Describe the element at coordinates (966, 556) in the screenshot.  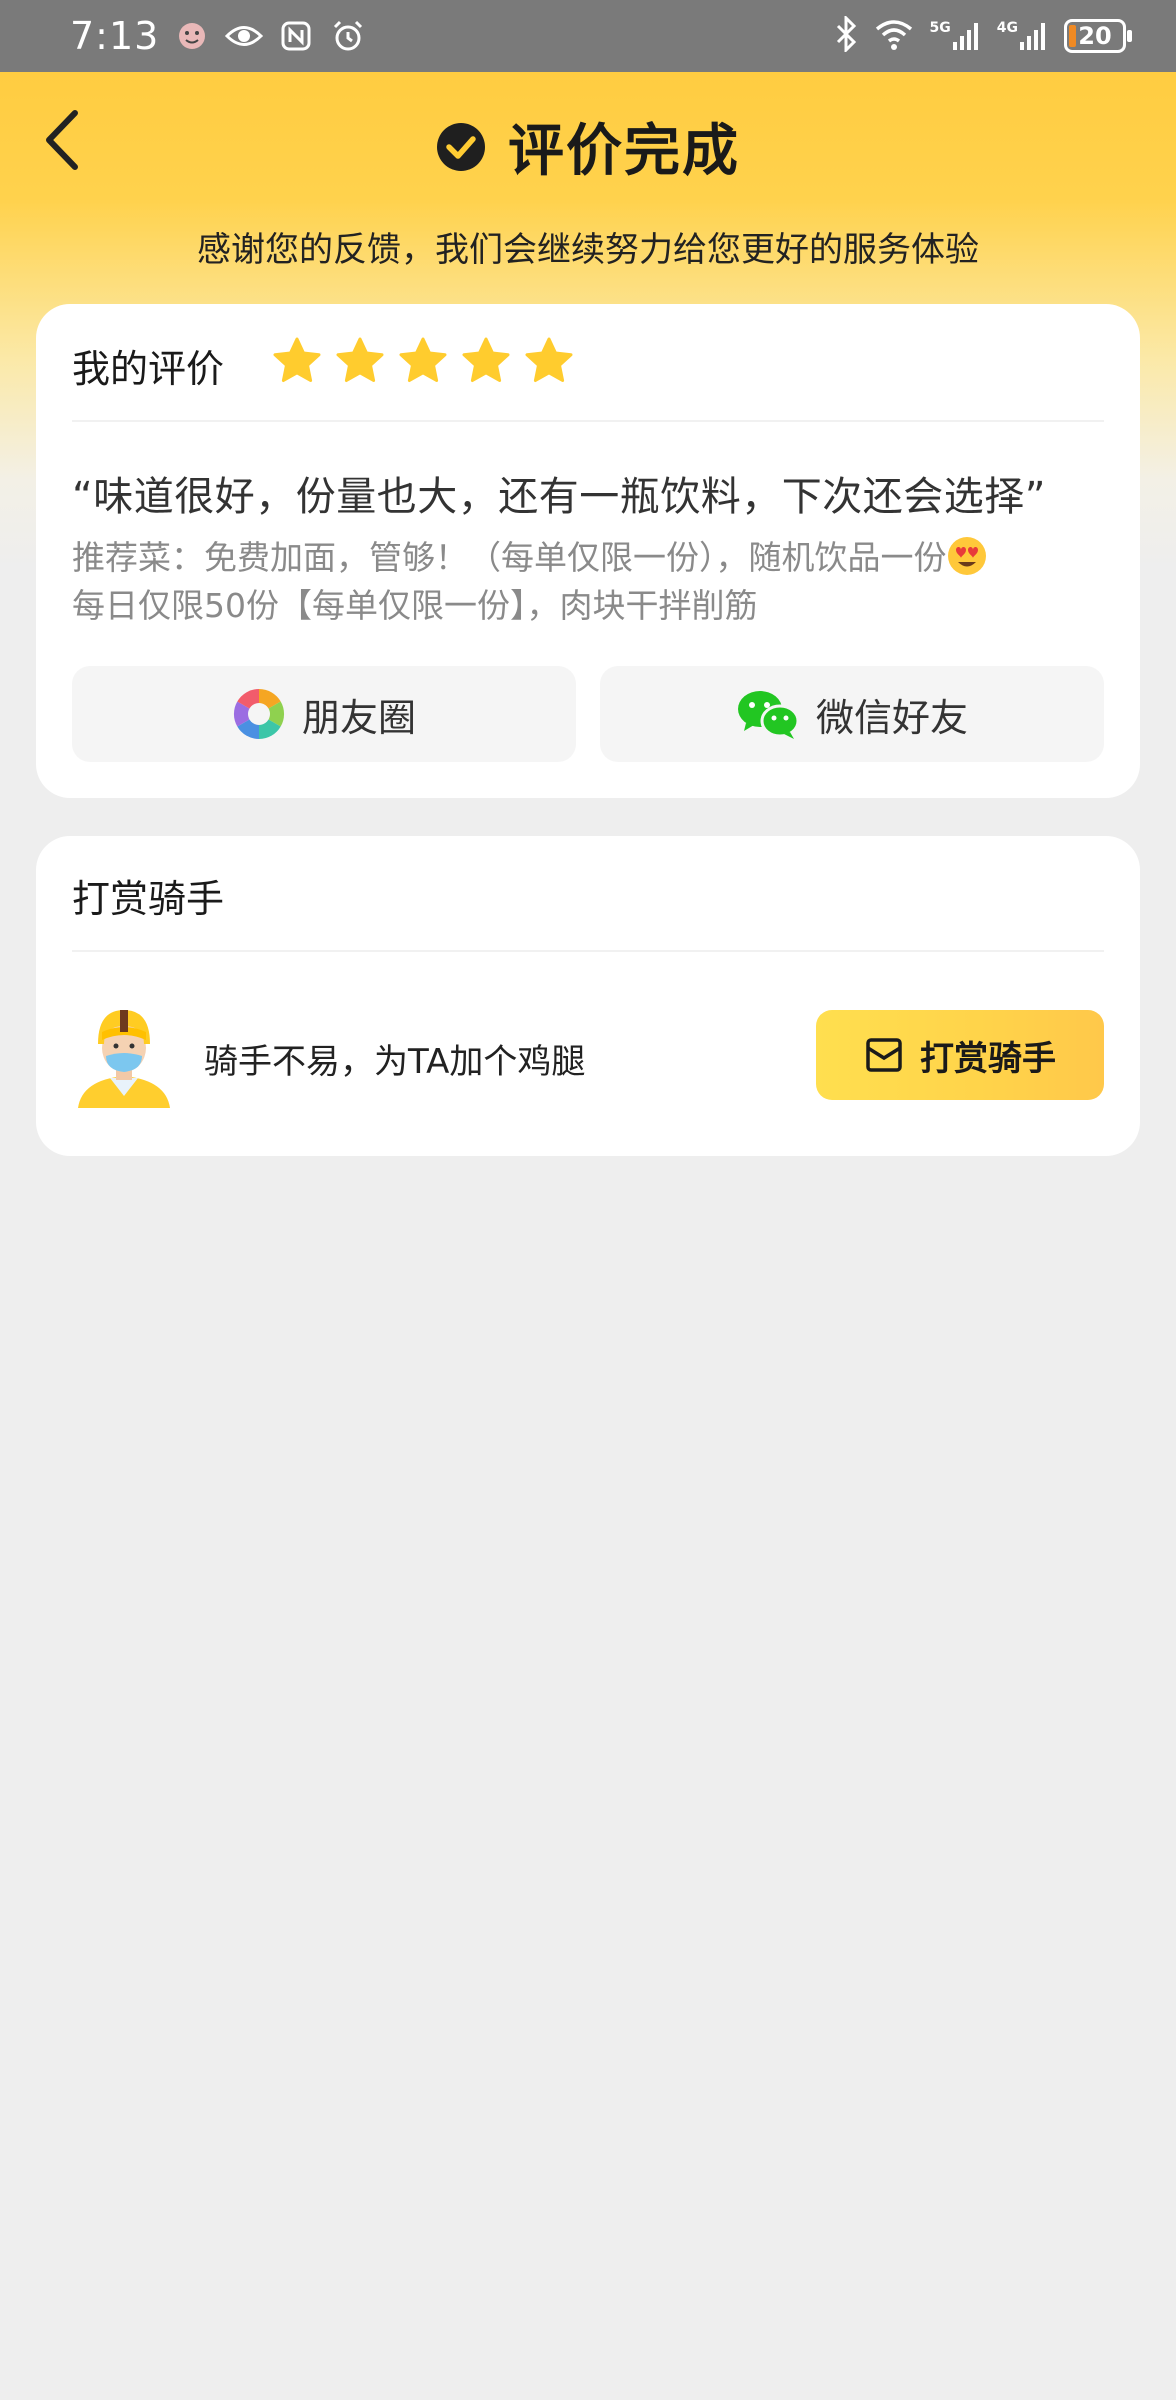
I see `heart-eyes-emoji` at that location.